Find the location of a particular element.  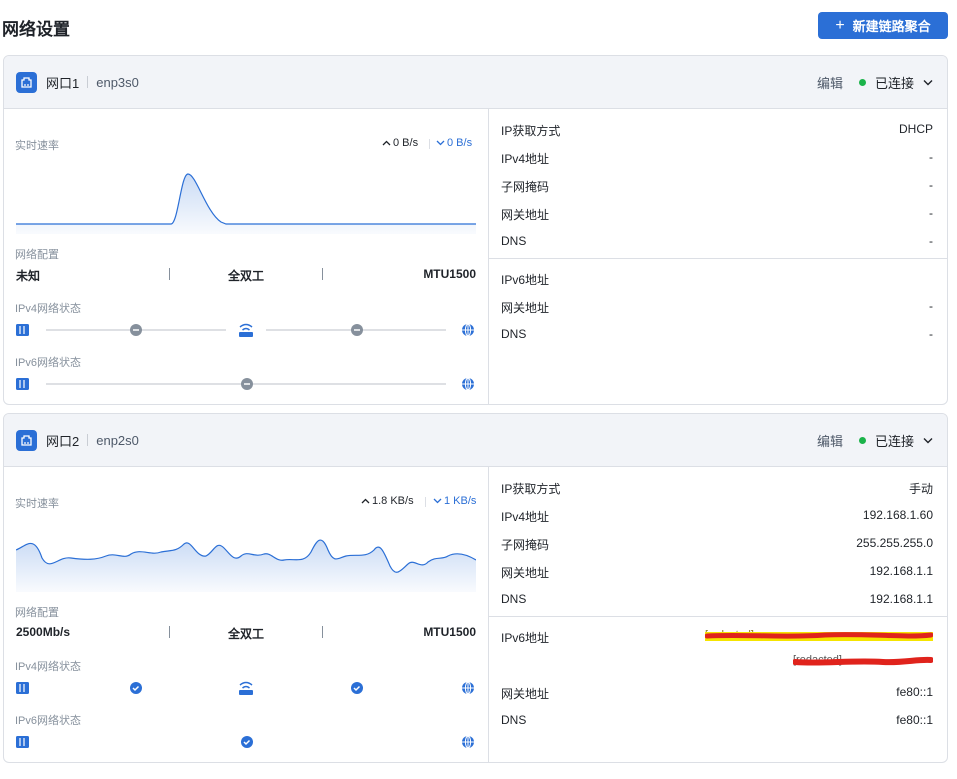

upload-speed-value: 0 B/s is located at coordinates (406, 143).